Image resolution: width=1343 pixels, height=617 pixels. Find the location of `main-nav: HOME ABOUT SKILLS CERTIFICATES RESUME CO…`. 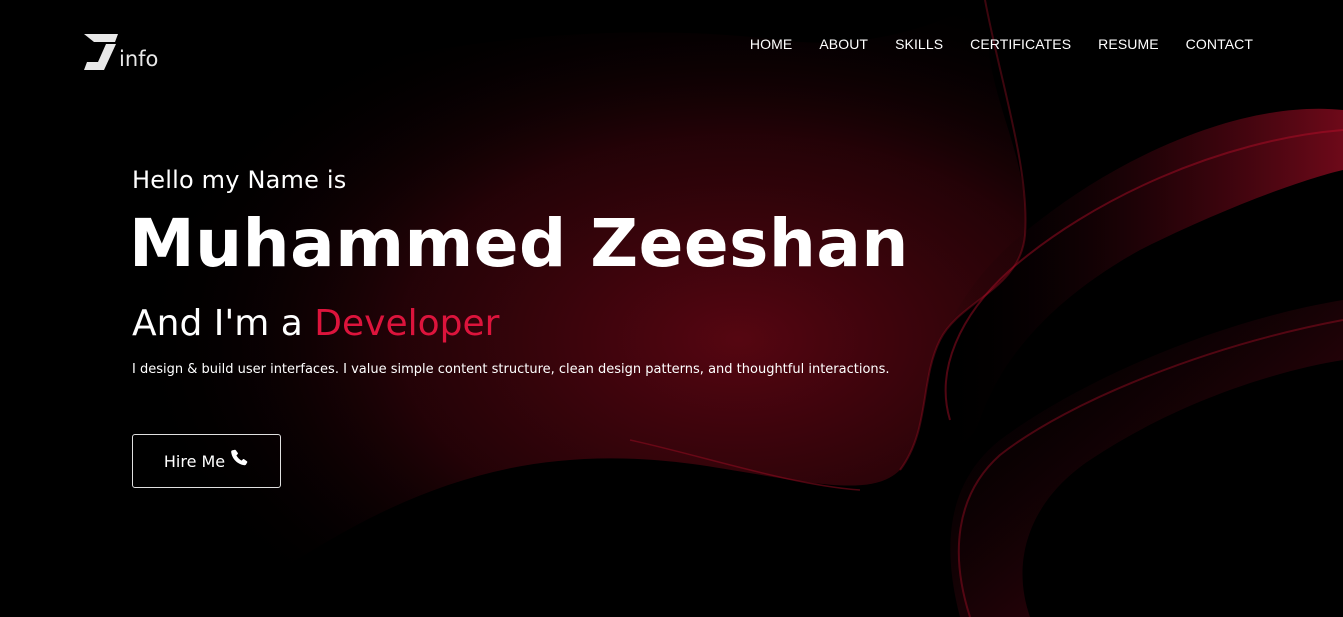

main-nav: HOME ABOUT SKILLS CERTIFICATES RESUME CO… is located at coordinates (1001, 44).